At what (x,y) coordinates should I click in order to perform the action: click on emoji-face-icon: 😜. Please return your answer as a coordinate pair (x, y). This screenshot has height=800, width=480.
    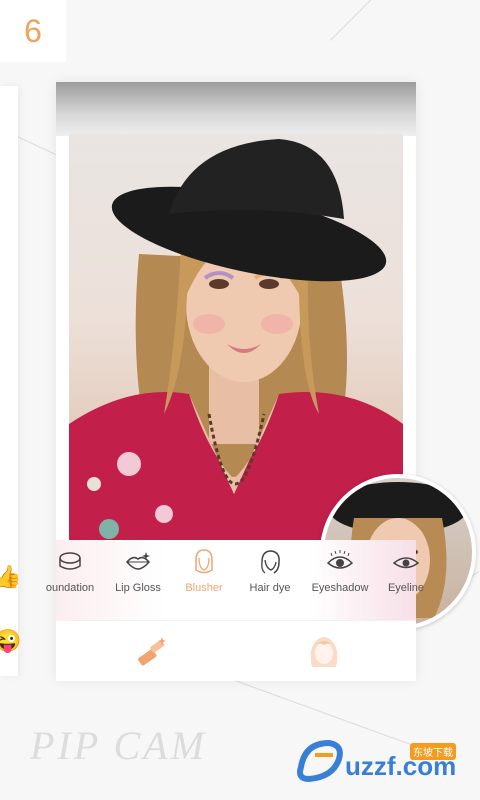
    Looking at the image, I should click on (11, 640).